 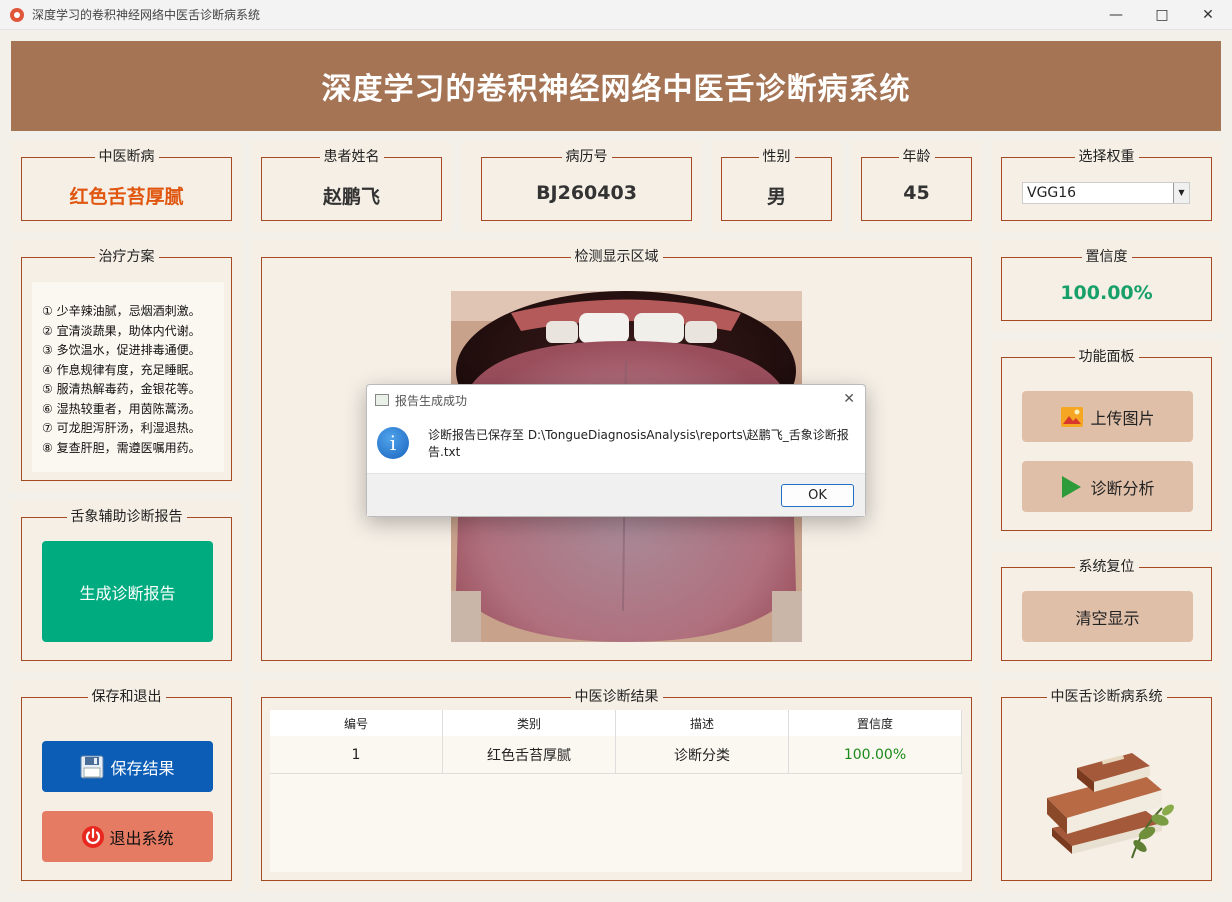 I want to click on table-cell: 100.00%, so click(x=875, y=754).